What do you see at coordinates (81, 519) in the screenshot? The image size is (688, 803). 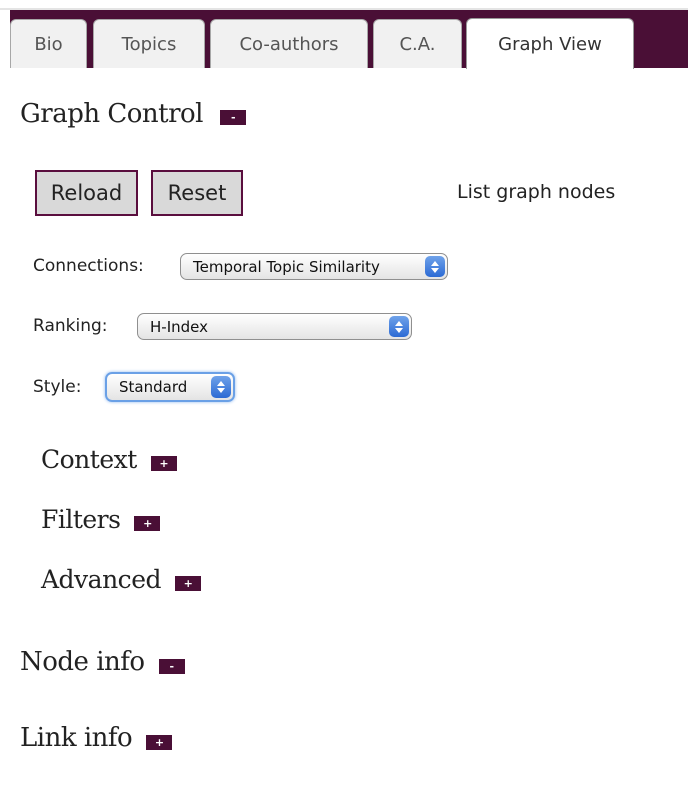 I see `filters-title: Filters` at bounding box center [81, 519].